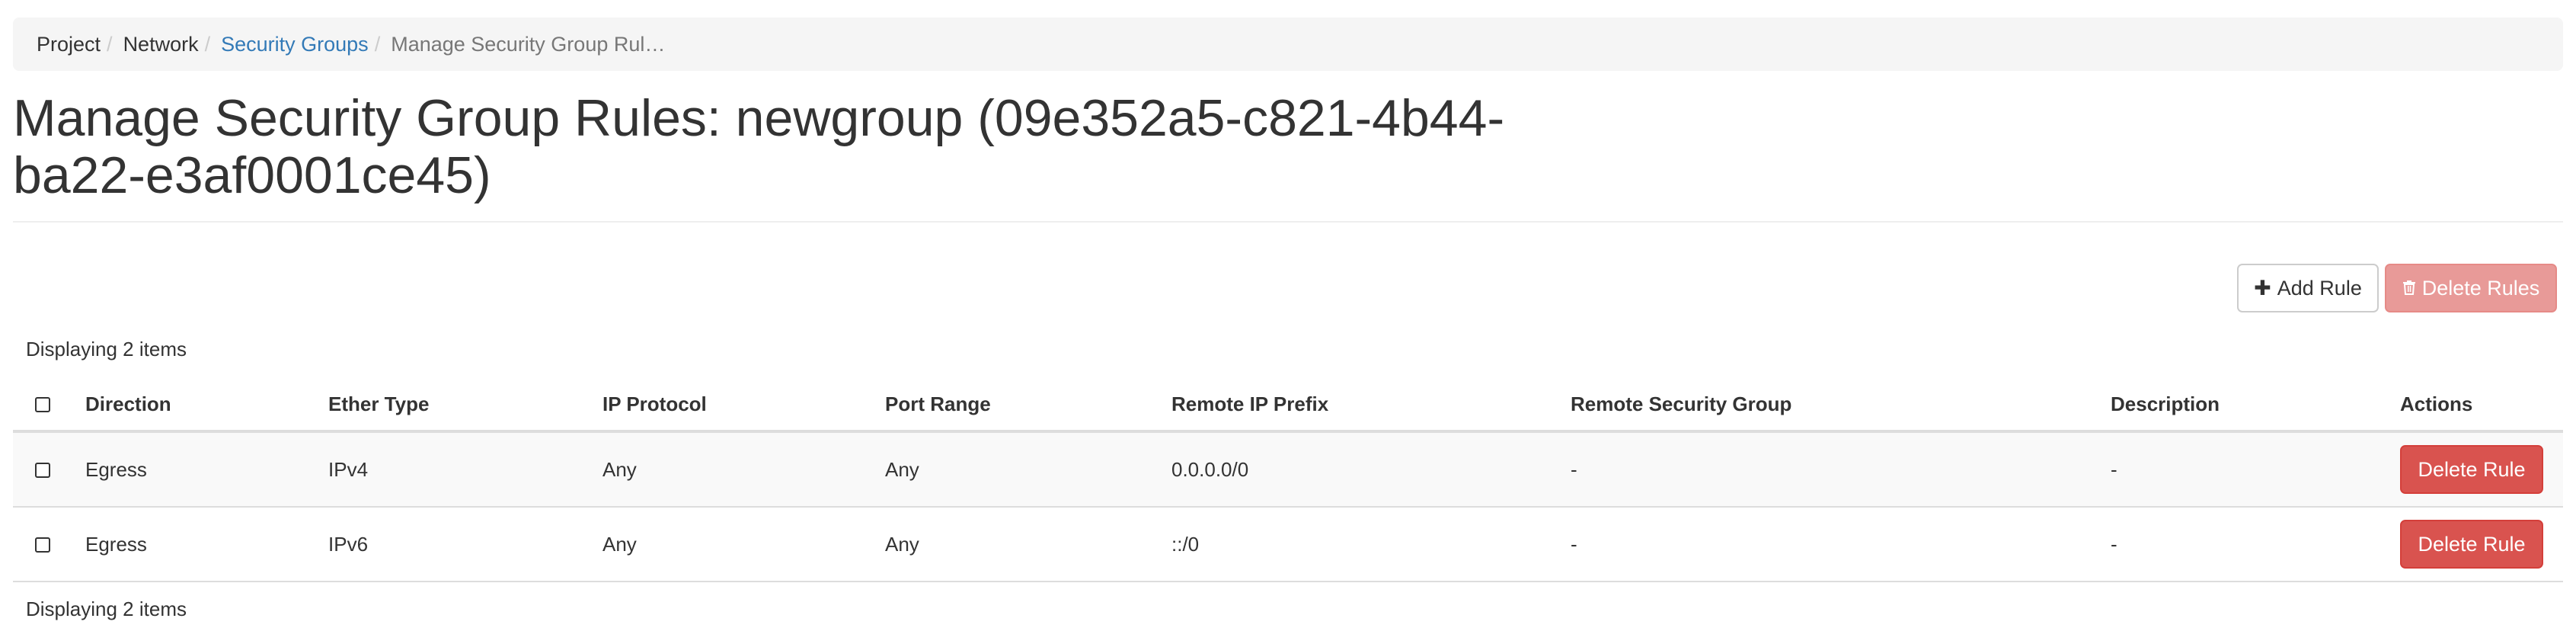 This screenshot has height=628, width=2576. I want to click on column-header-direction: Direction, so click(128, 404).